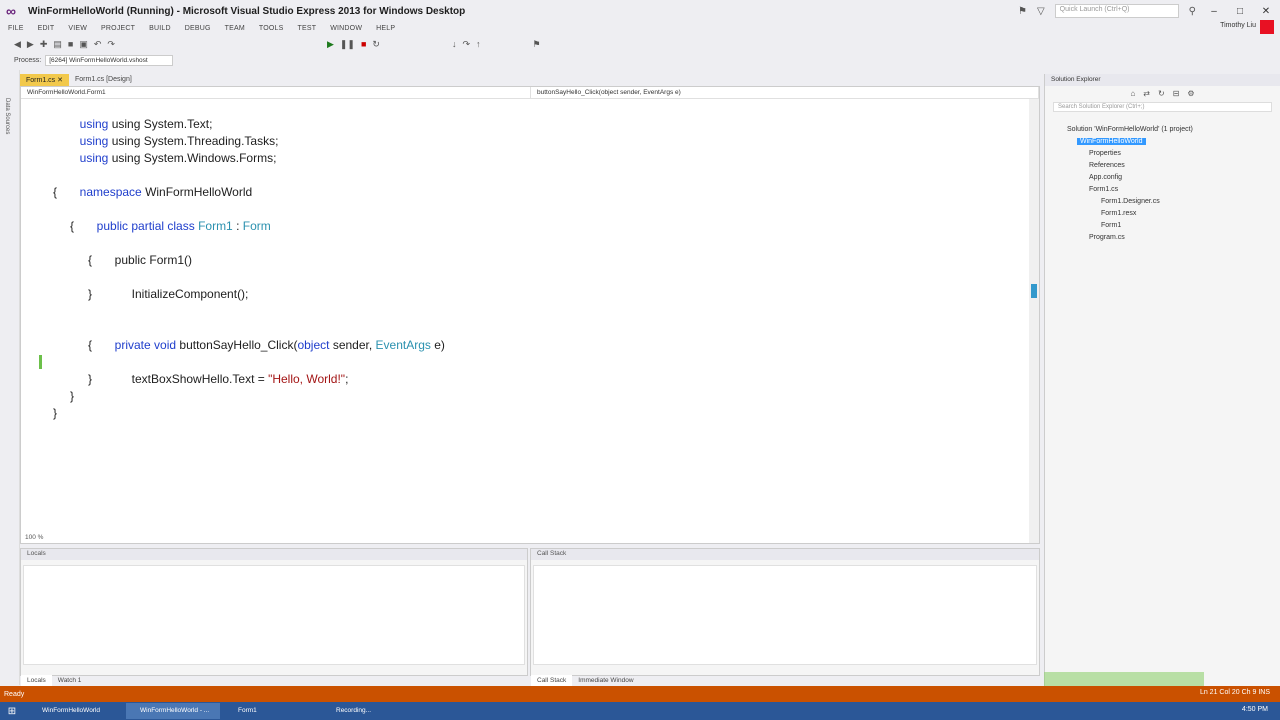  What do you see at coordinates (785, 615) in the screenshot?
I see `call-stack-grid` at bounding box center [785, 615].